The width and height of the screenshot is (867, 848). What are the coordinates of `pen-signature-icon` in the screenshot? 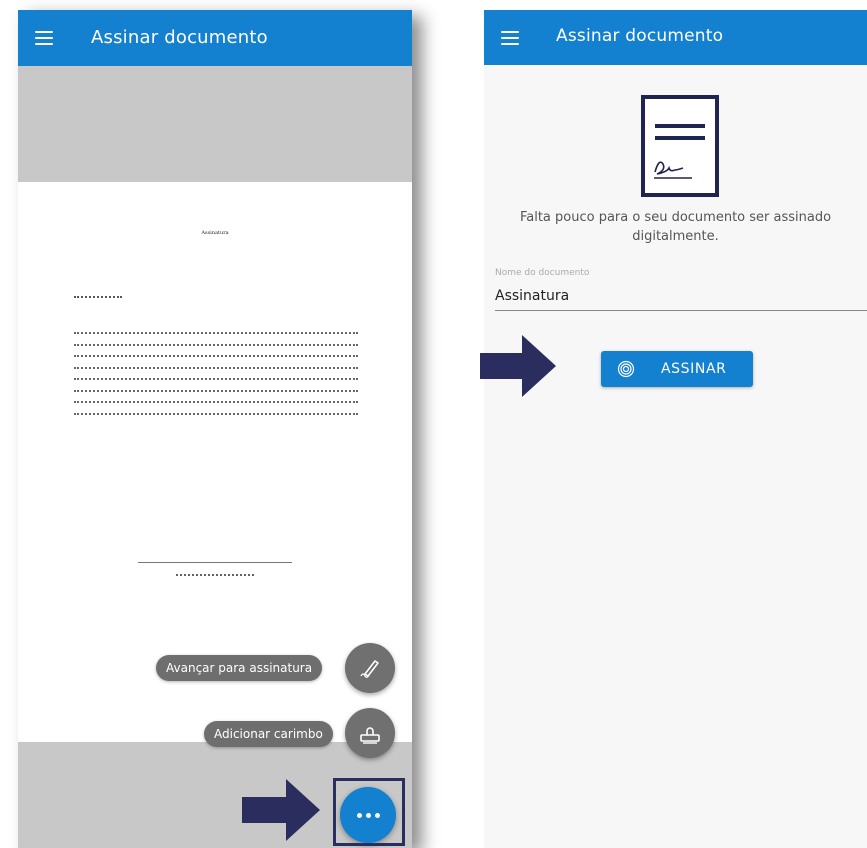 It's located at (369, 669).